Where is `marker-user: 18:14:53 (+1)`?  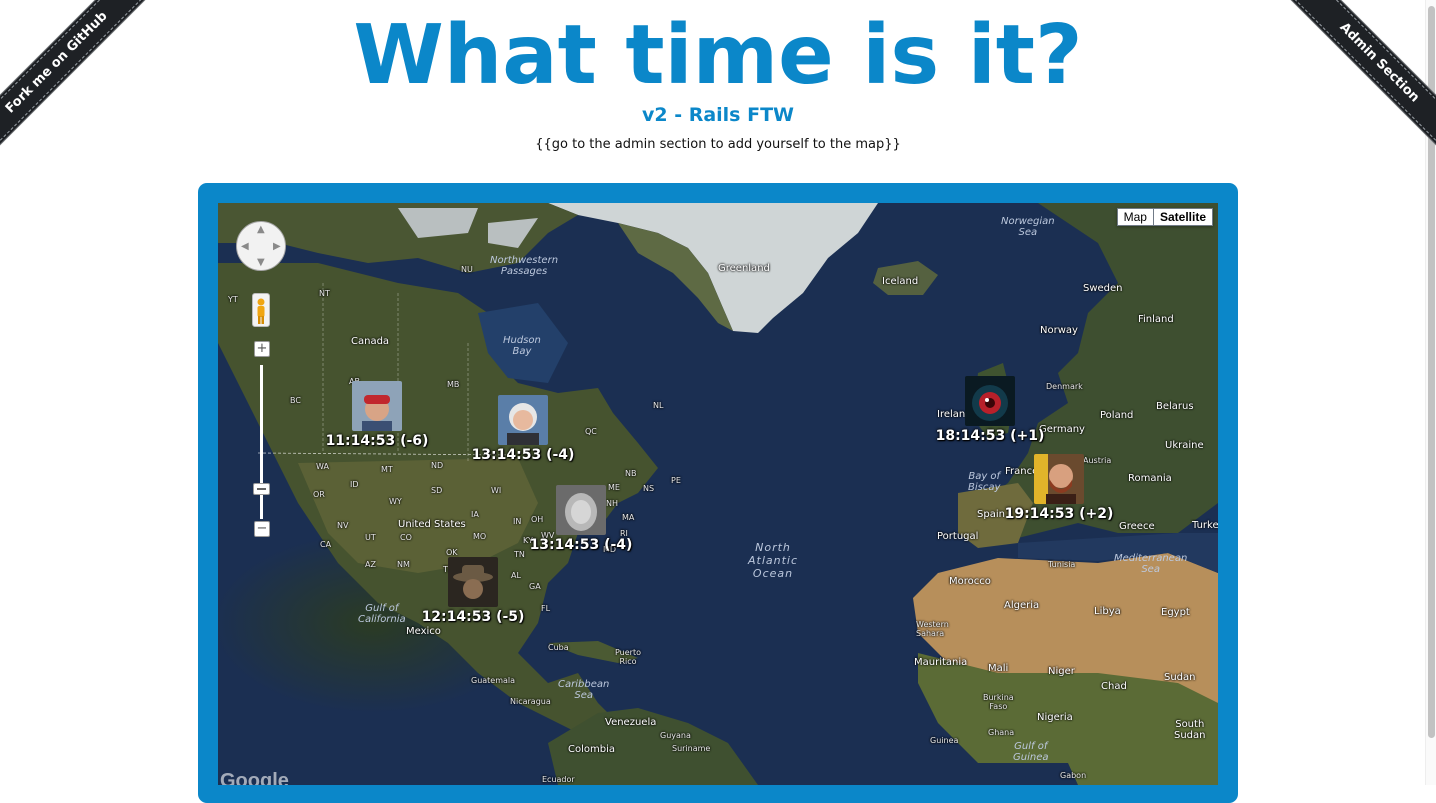
marker-user: 18:14:53 (+1) is located at coordinates (990, 410).